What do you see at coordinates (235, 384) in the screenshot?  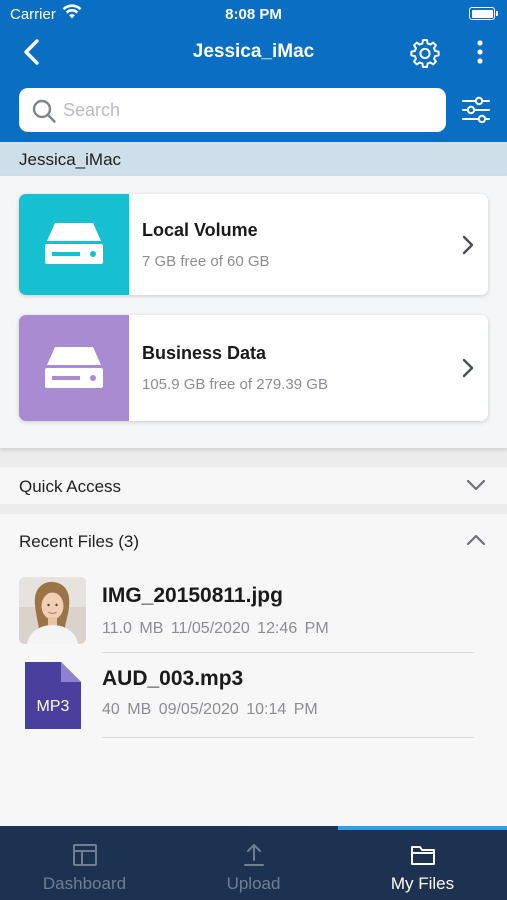 I see `volume-free-space: 105.9 GB free of 279.39 GB` at bounding box center [235, 384].